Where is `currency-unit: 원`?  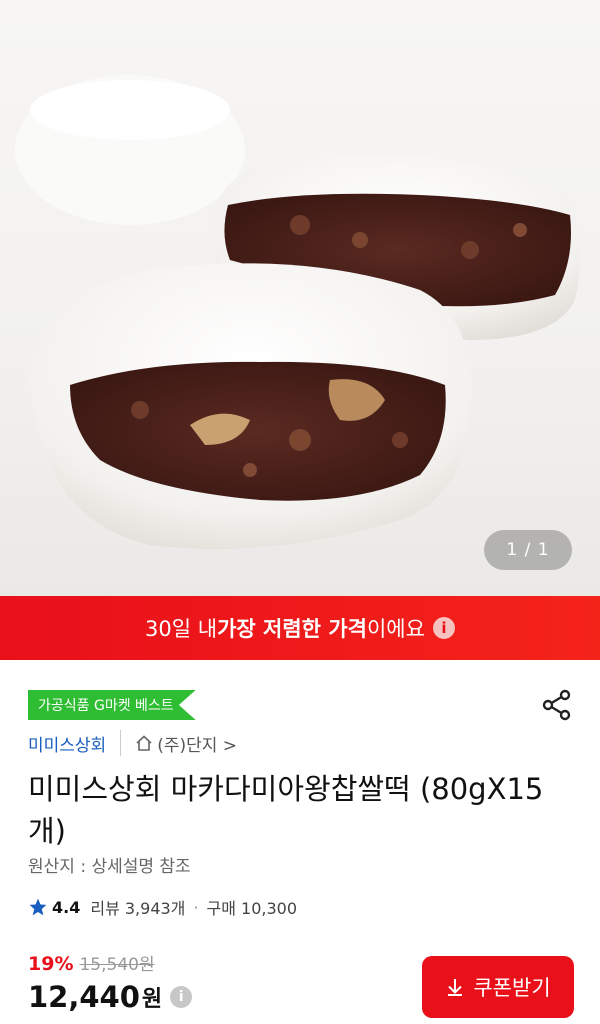
currency-unit: 원 is located at coordinates (152, 999).